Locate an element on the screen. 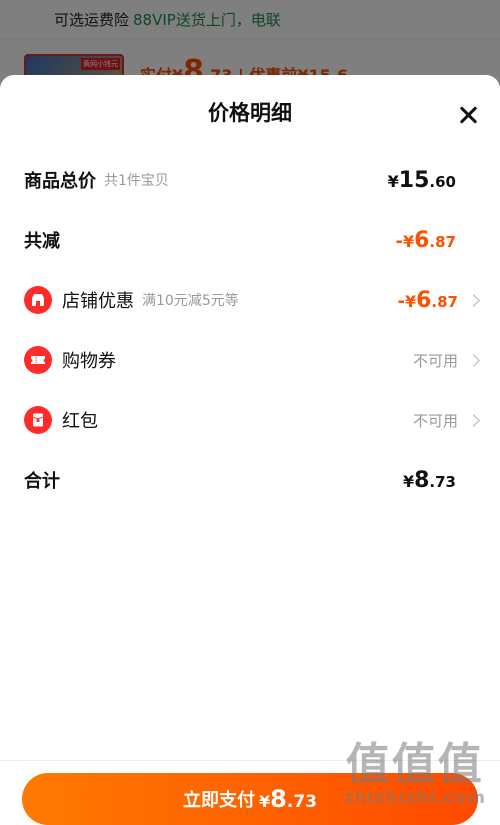 The width and height of the screenshot is (500, 825). coupon-icon is located at coordinates (38, 360).